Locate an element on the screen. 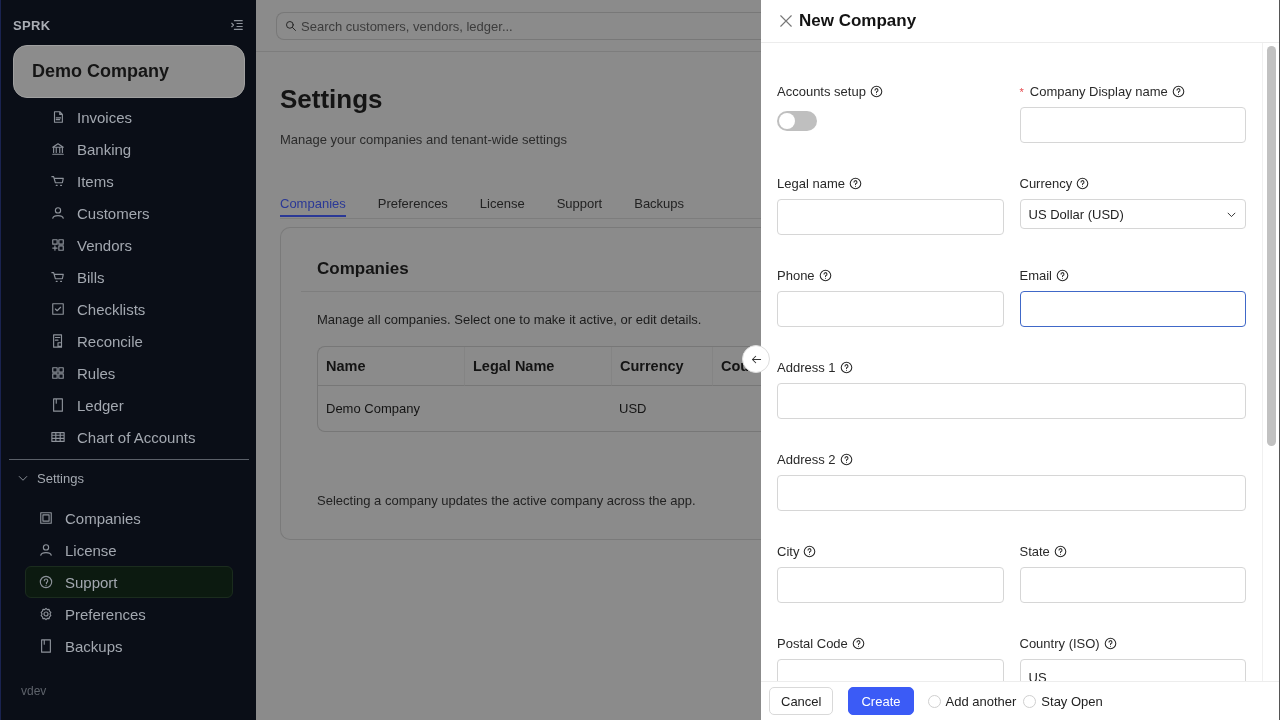  column-header: Currency is located at coordinates (661, 366).